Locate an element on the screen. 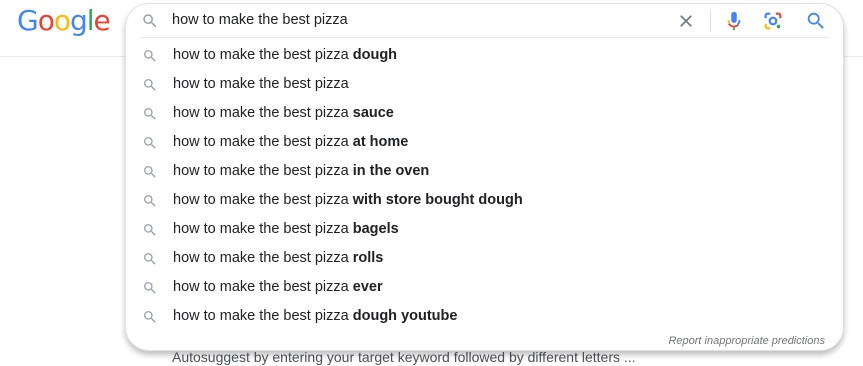  suggestion-completion: bagels is located at coordinates (375, 229).